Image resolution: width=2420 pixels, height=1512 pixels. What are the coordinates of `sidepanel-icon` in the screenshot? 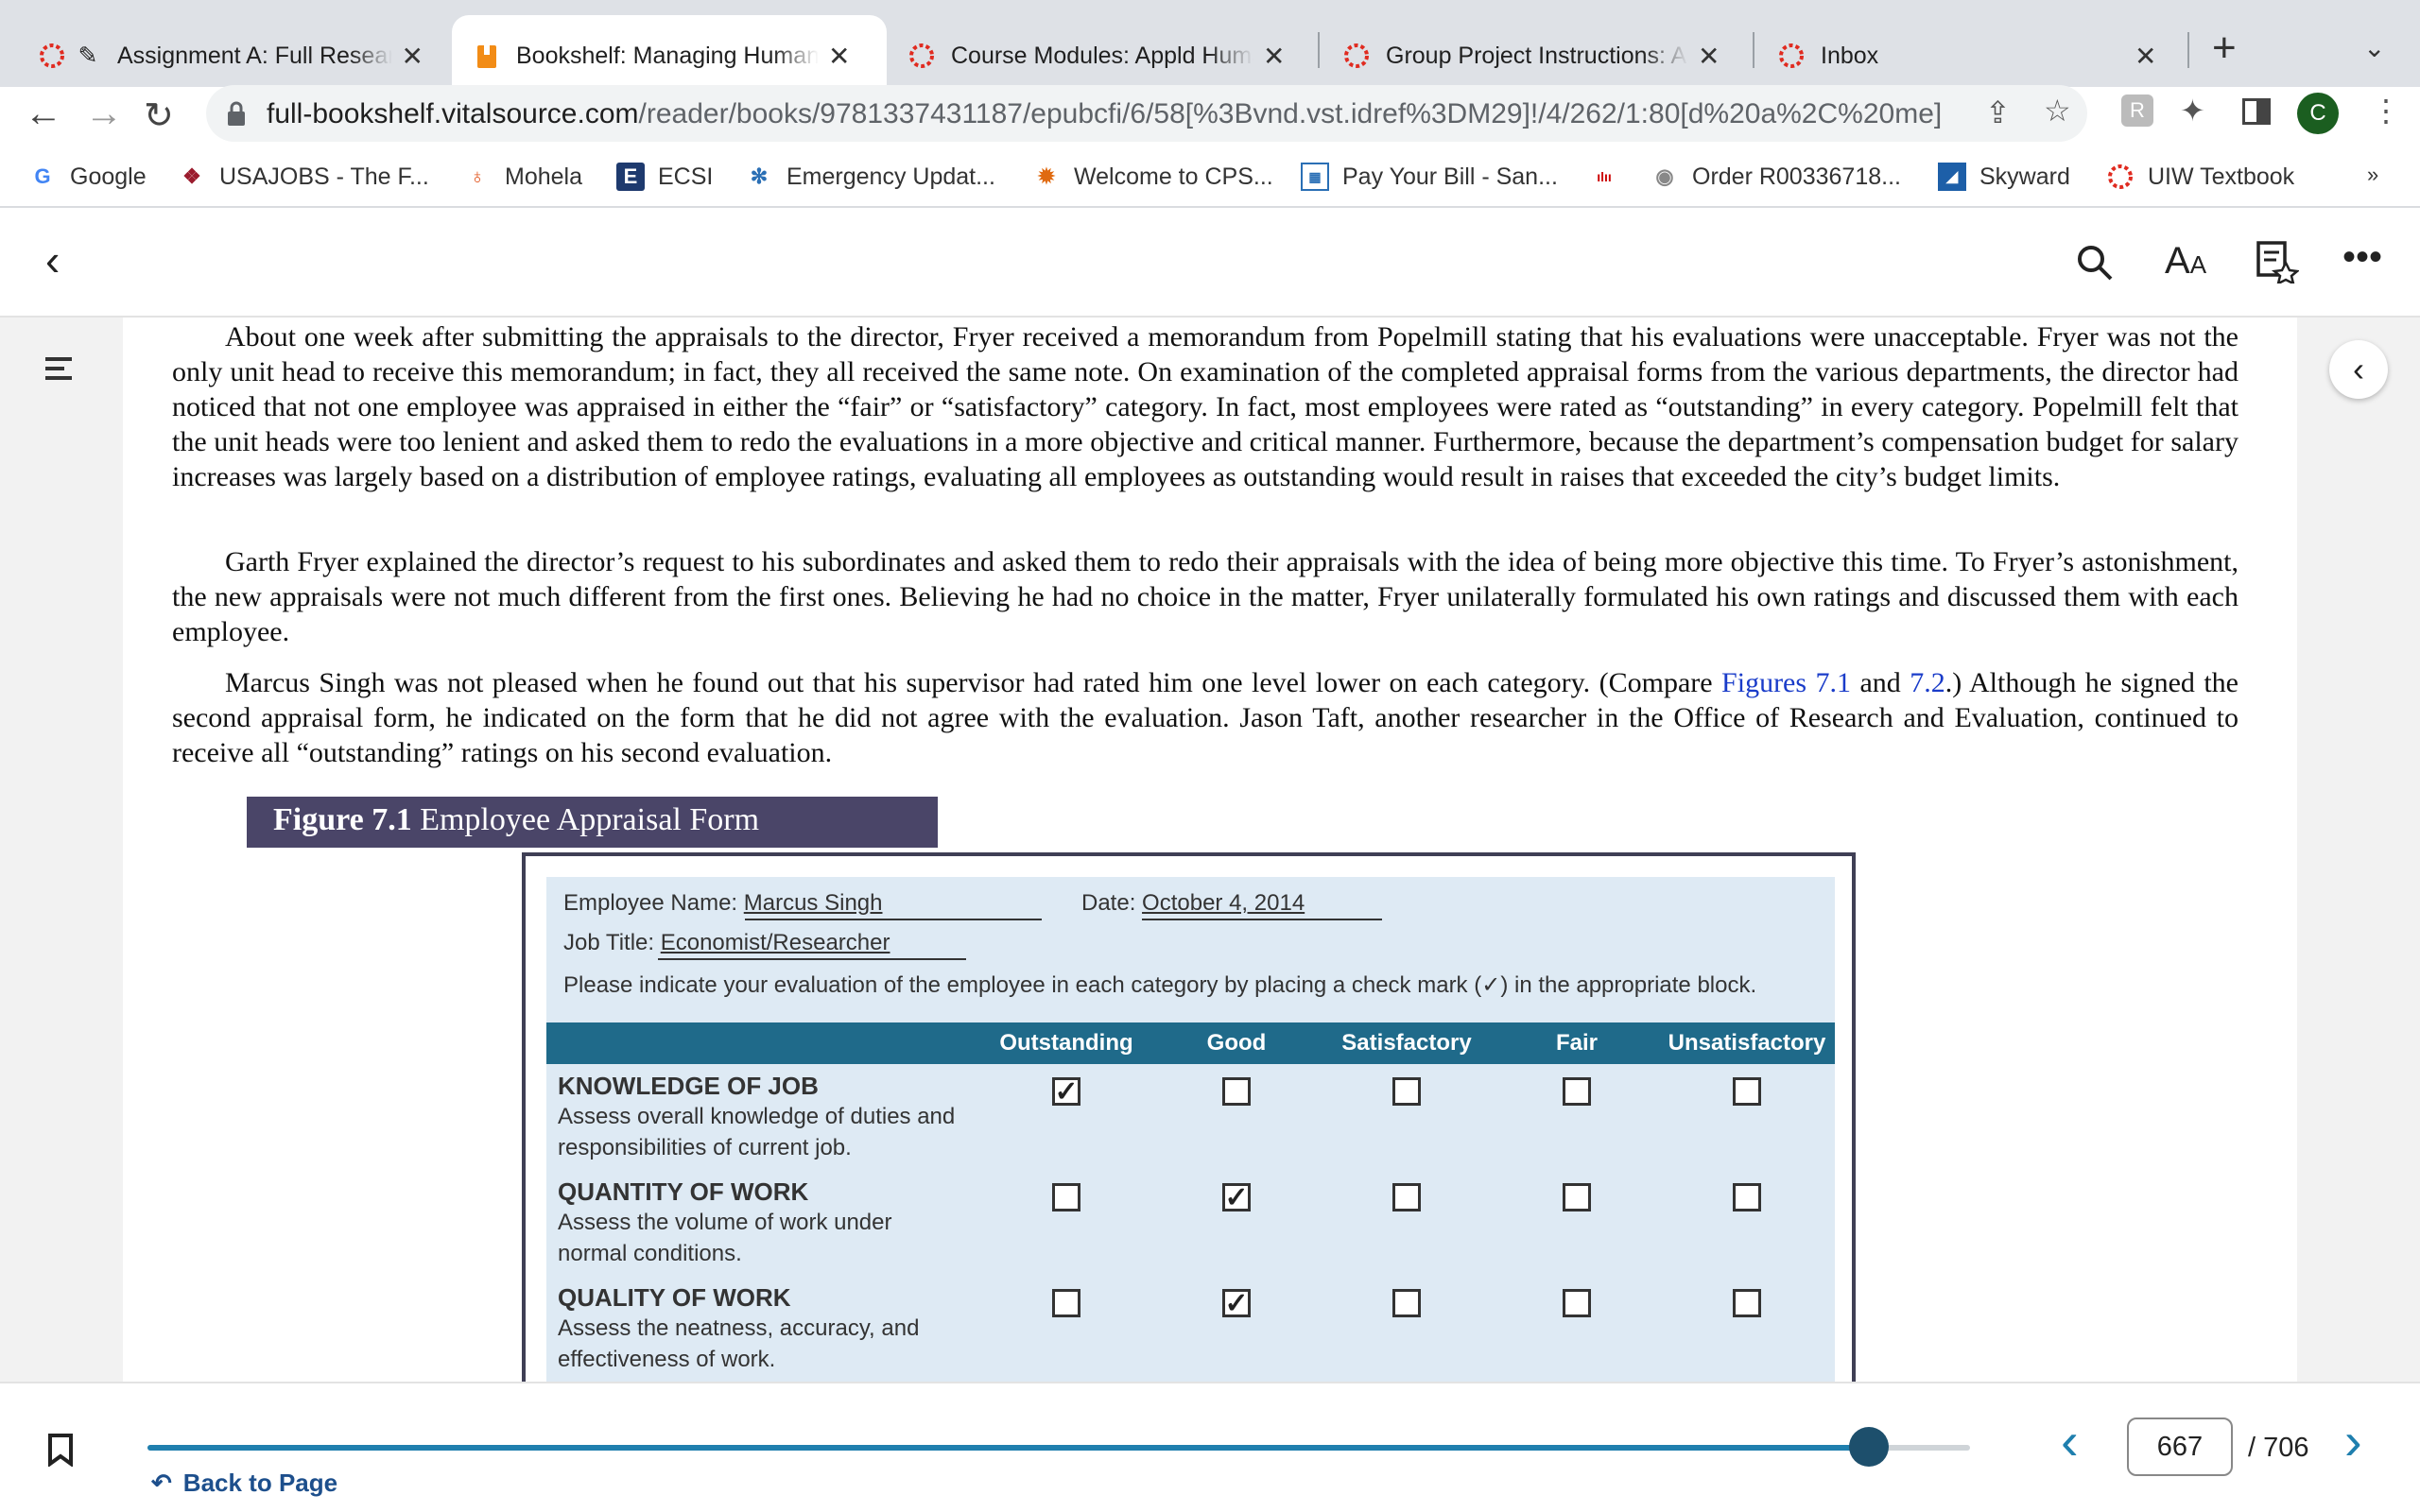 It's located at (2256, 111).